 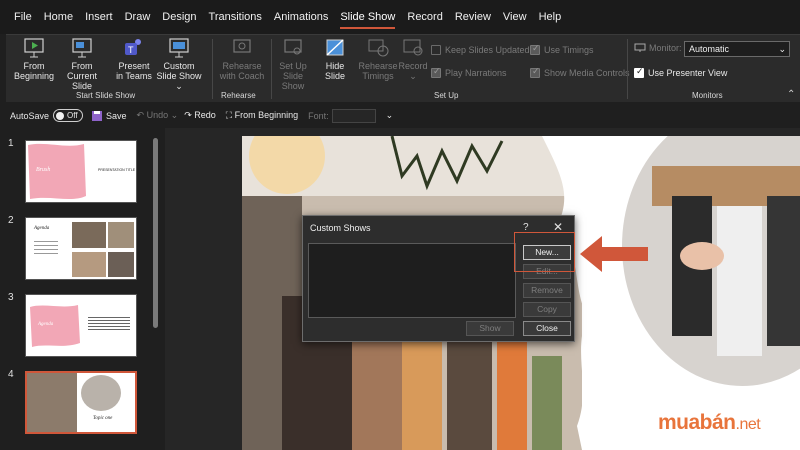 What do you see at coordinates (179, 71) in the screenshot?
I see `custom-slide-show-label: Custom Slide Show` at bounding box center [179, 71].